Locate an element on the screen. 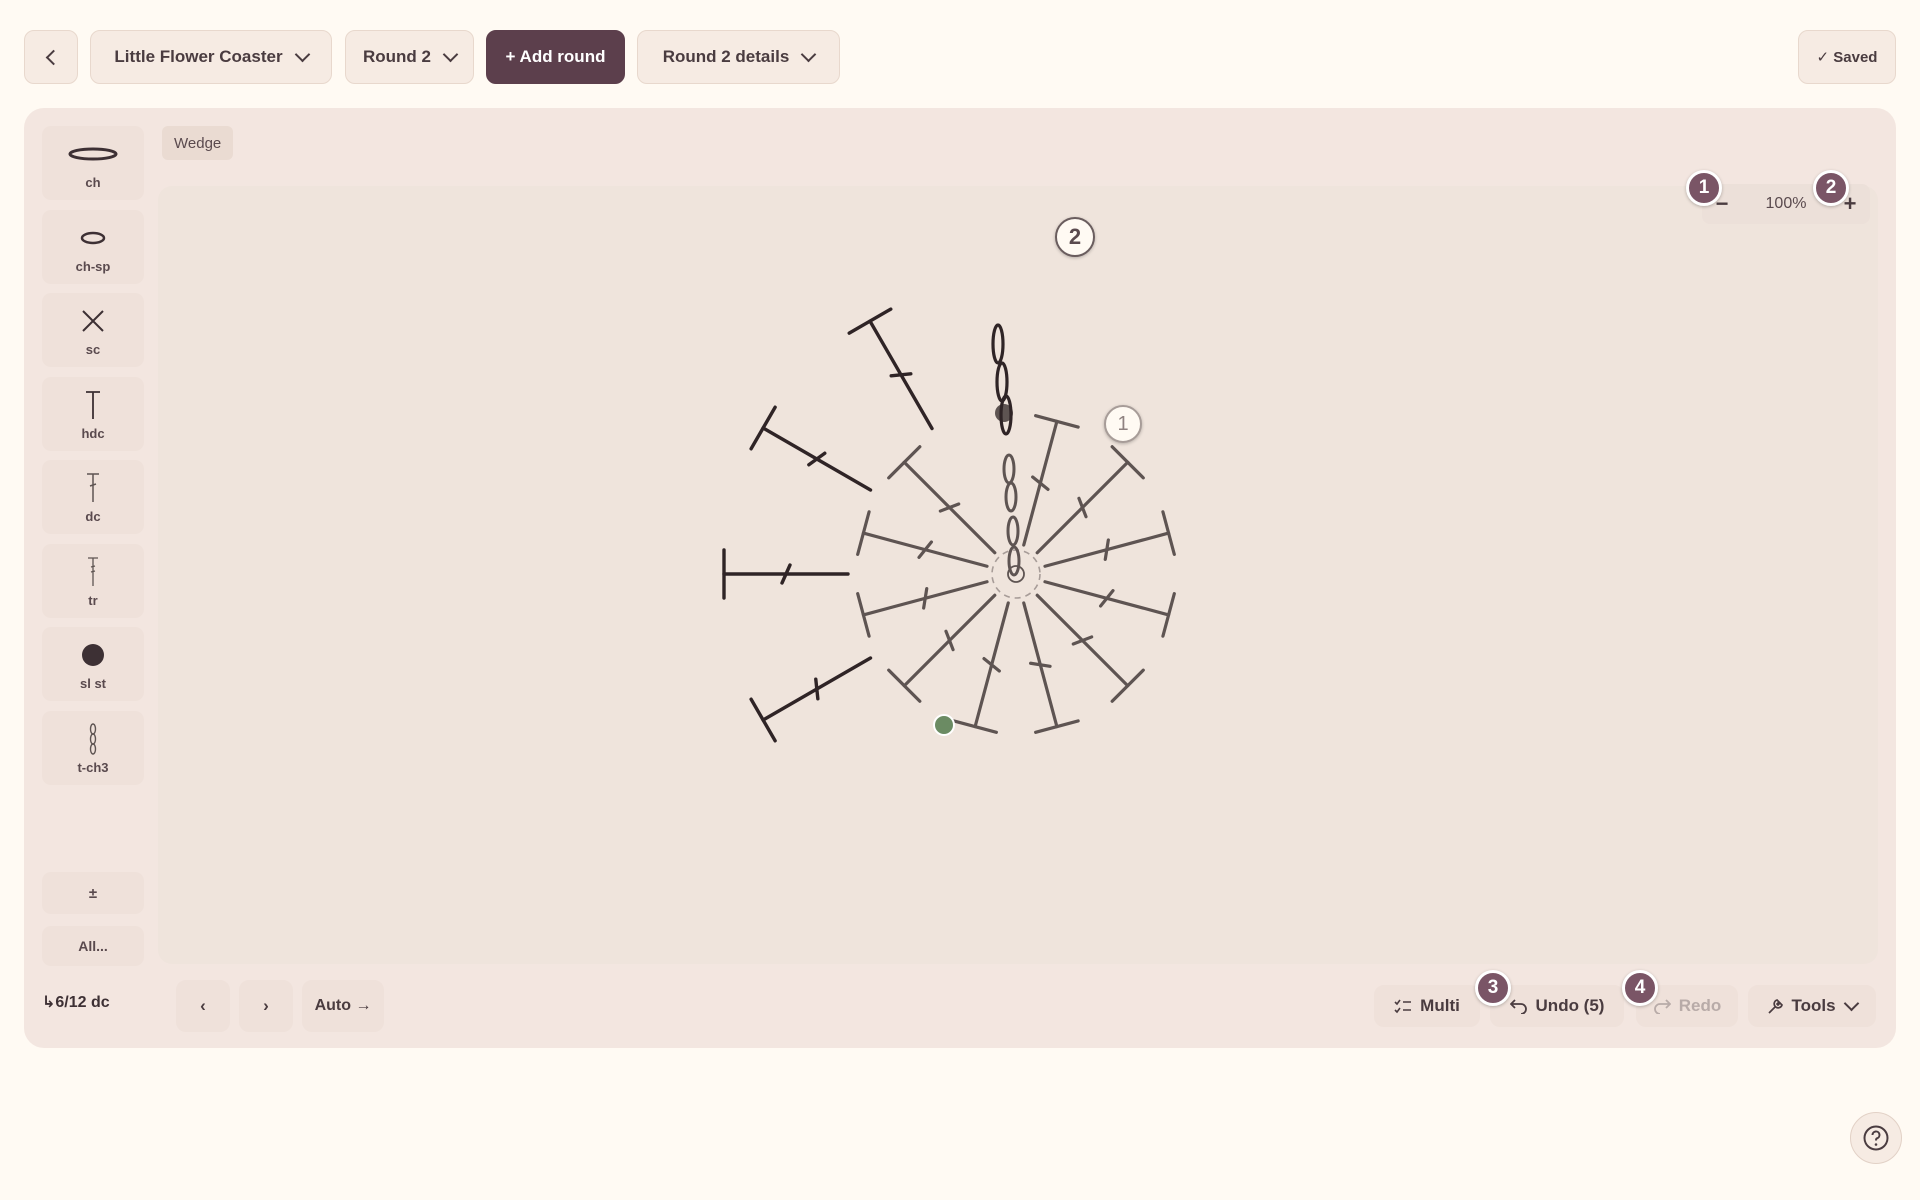 The image size is (1920, 1200). wedge-tag: Wedge is located at coordinates (198, 143).